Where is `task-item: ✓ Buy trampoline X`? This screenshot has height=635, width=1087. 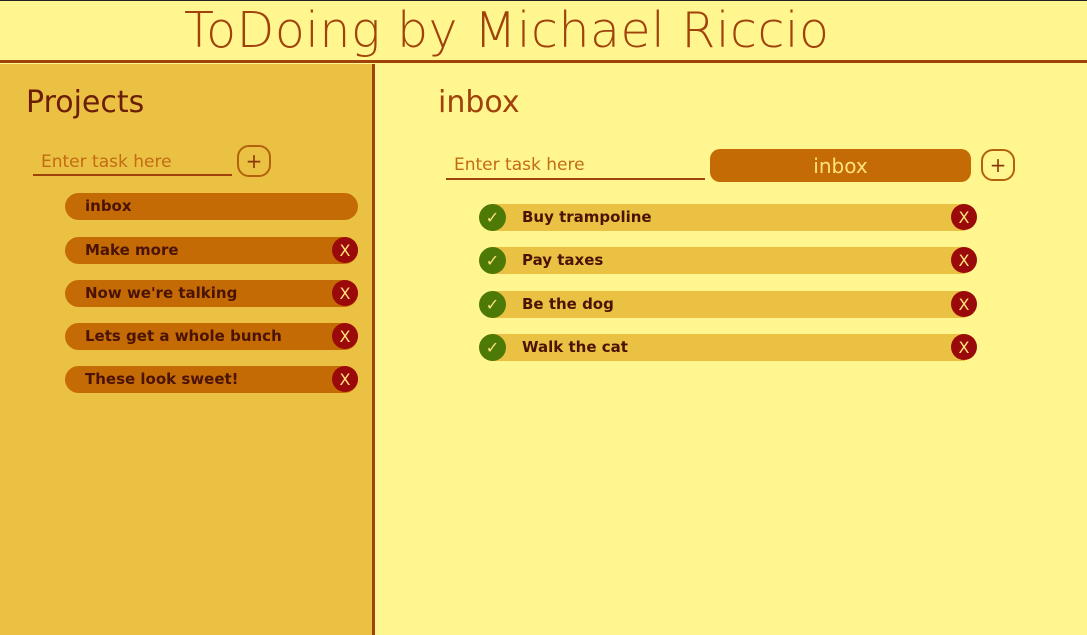 task-item: ✓ Buy trampoline X is located at coordinates (728, 217).